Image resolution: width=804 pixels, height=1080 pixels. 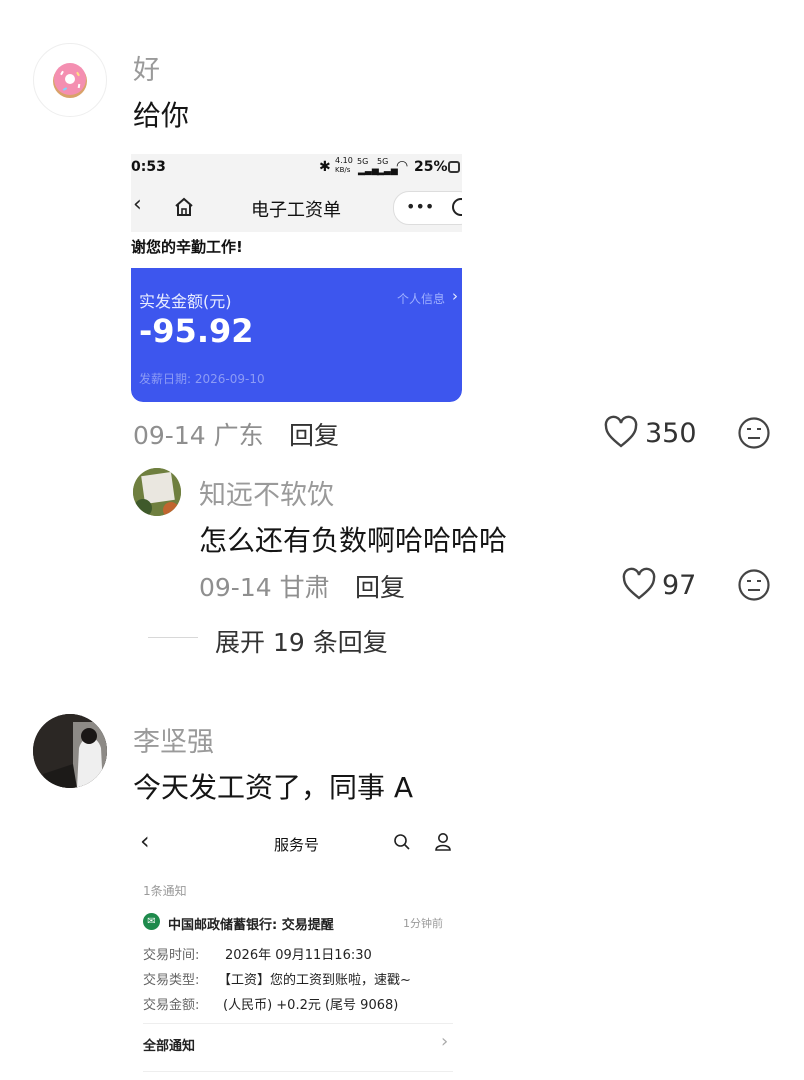 What do you see at coordinates (402, 166) in the screenshot?
I see `wifi-icon: ◠` at bounding box center [402, 166].